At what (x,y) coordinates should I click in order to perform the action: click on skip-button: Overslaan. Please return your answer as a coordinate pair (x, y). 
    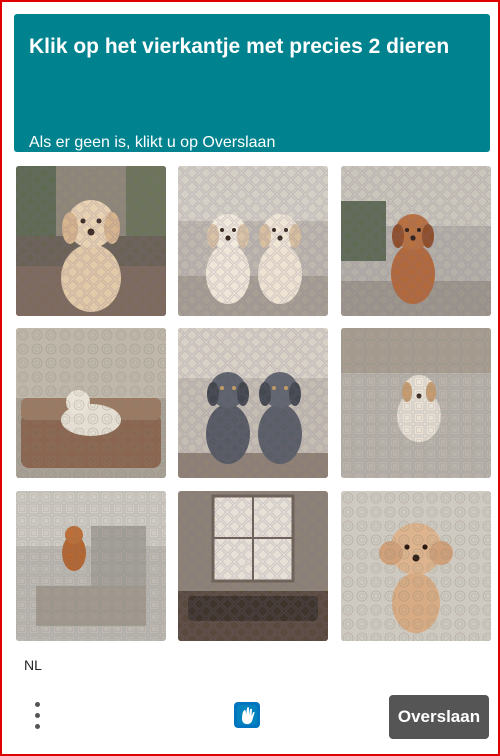
    Looking at the image, I should click on (439, 717).